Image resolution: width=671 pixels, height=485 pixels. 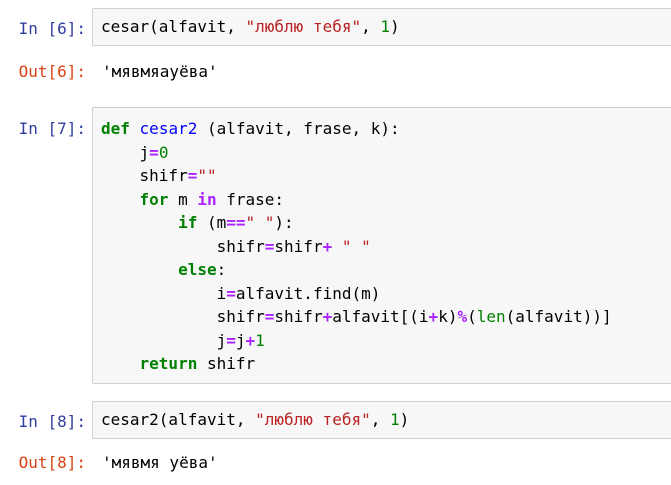 What do you see at coordinates (164, 293) in the screenshot?
I see `code-token: i` at bounding box center [164, 293].